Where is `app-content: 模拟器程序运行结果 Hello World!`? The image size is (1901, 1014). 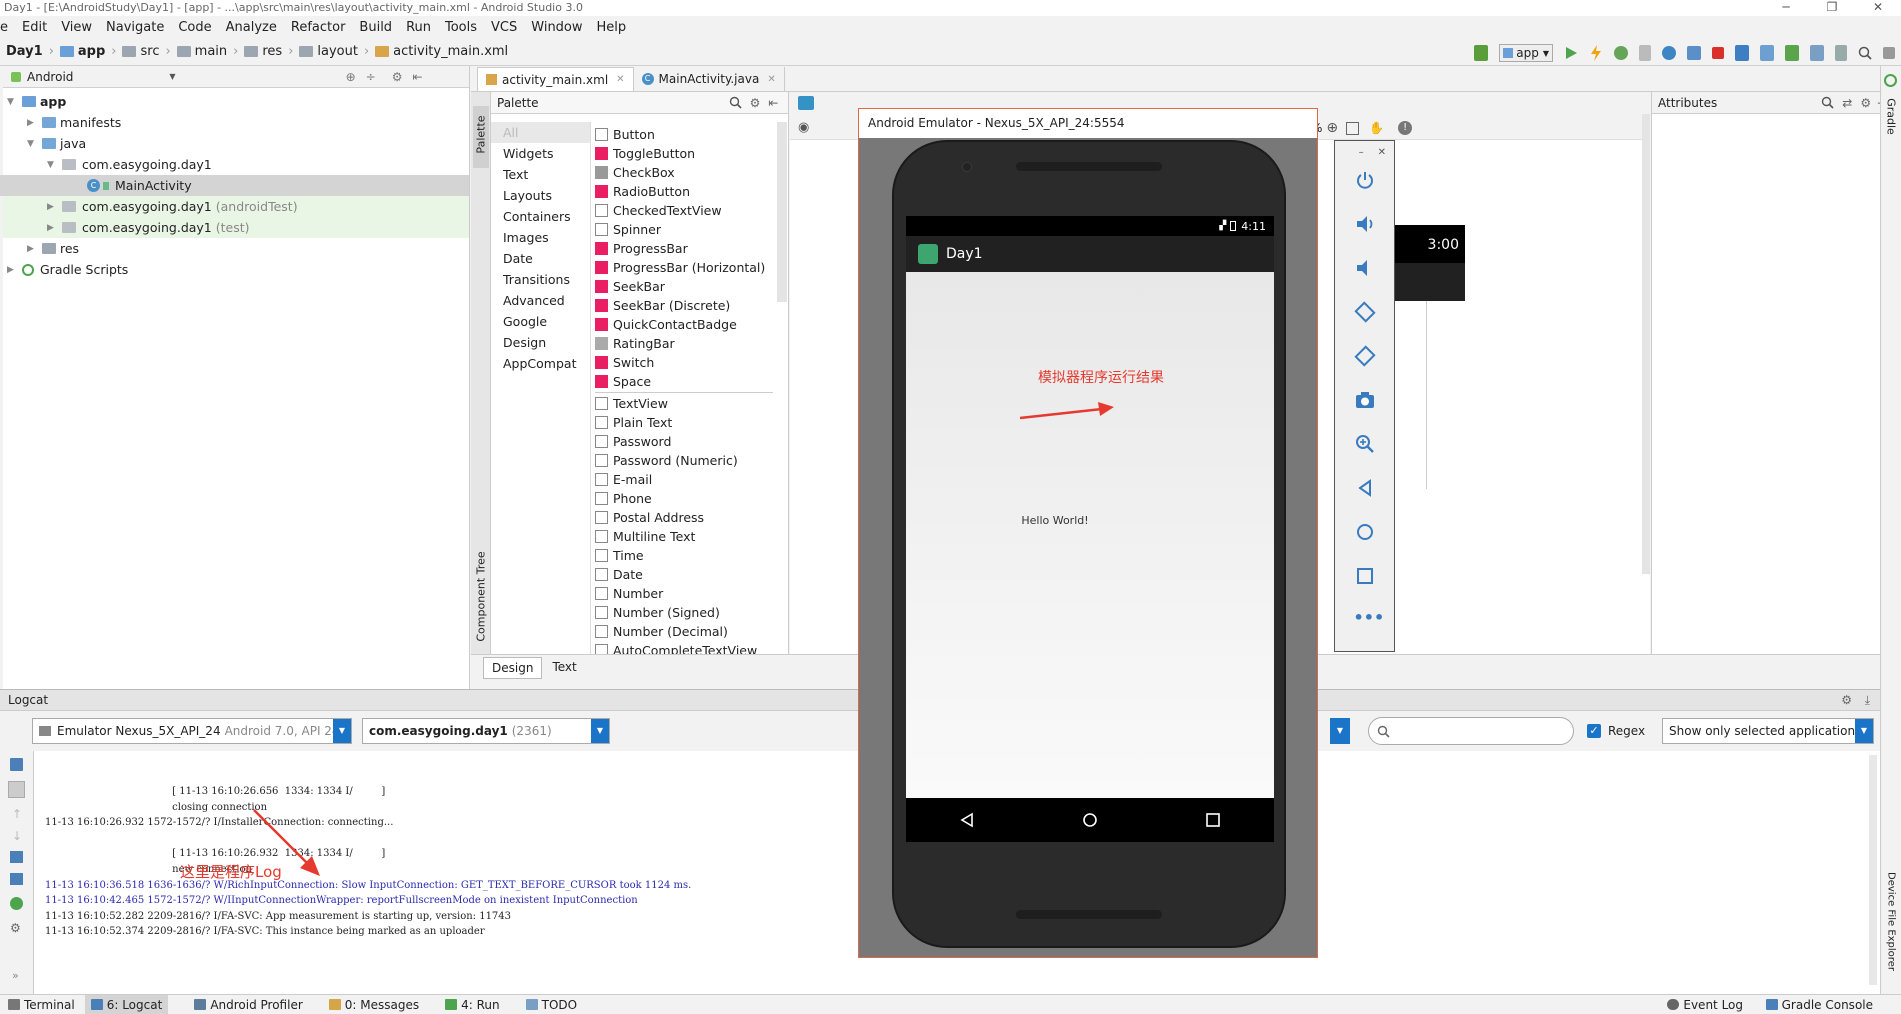 app-content: 模拟器程序运行结果 Hello World! is located at coordinates (1090, 535).